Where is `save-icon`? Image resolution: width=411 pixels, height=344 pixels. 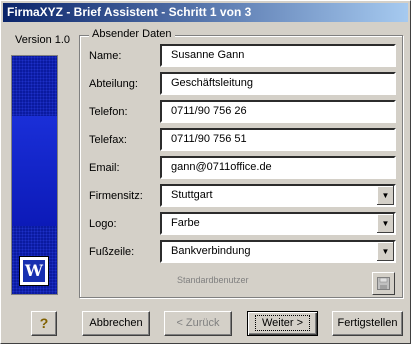 save-icon is located at coordinates (383, 283).